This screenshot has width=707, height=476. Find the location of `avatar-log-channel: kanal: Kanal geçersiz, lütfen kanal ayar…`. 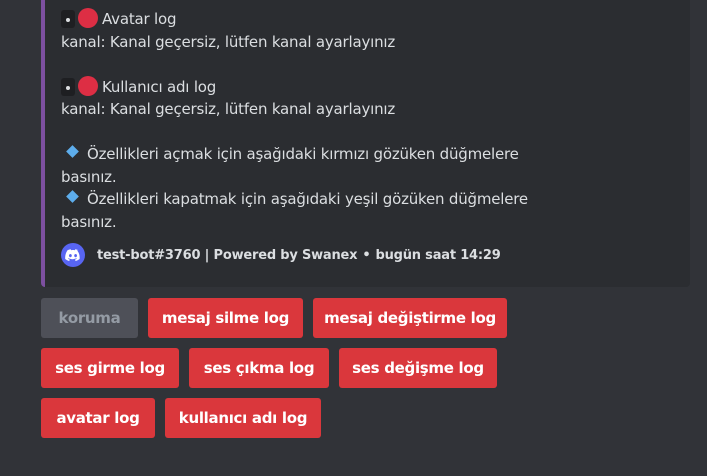

avatar-log-channel: kanal: Kanal geçersiz, lütfen kanal ayar… is located at coordinates (228, 41).